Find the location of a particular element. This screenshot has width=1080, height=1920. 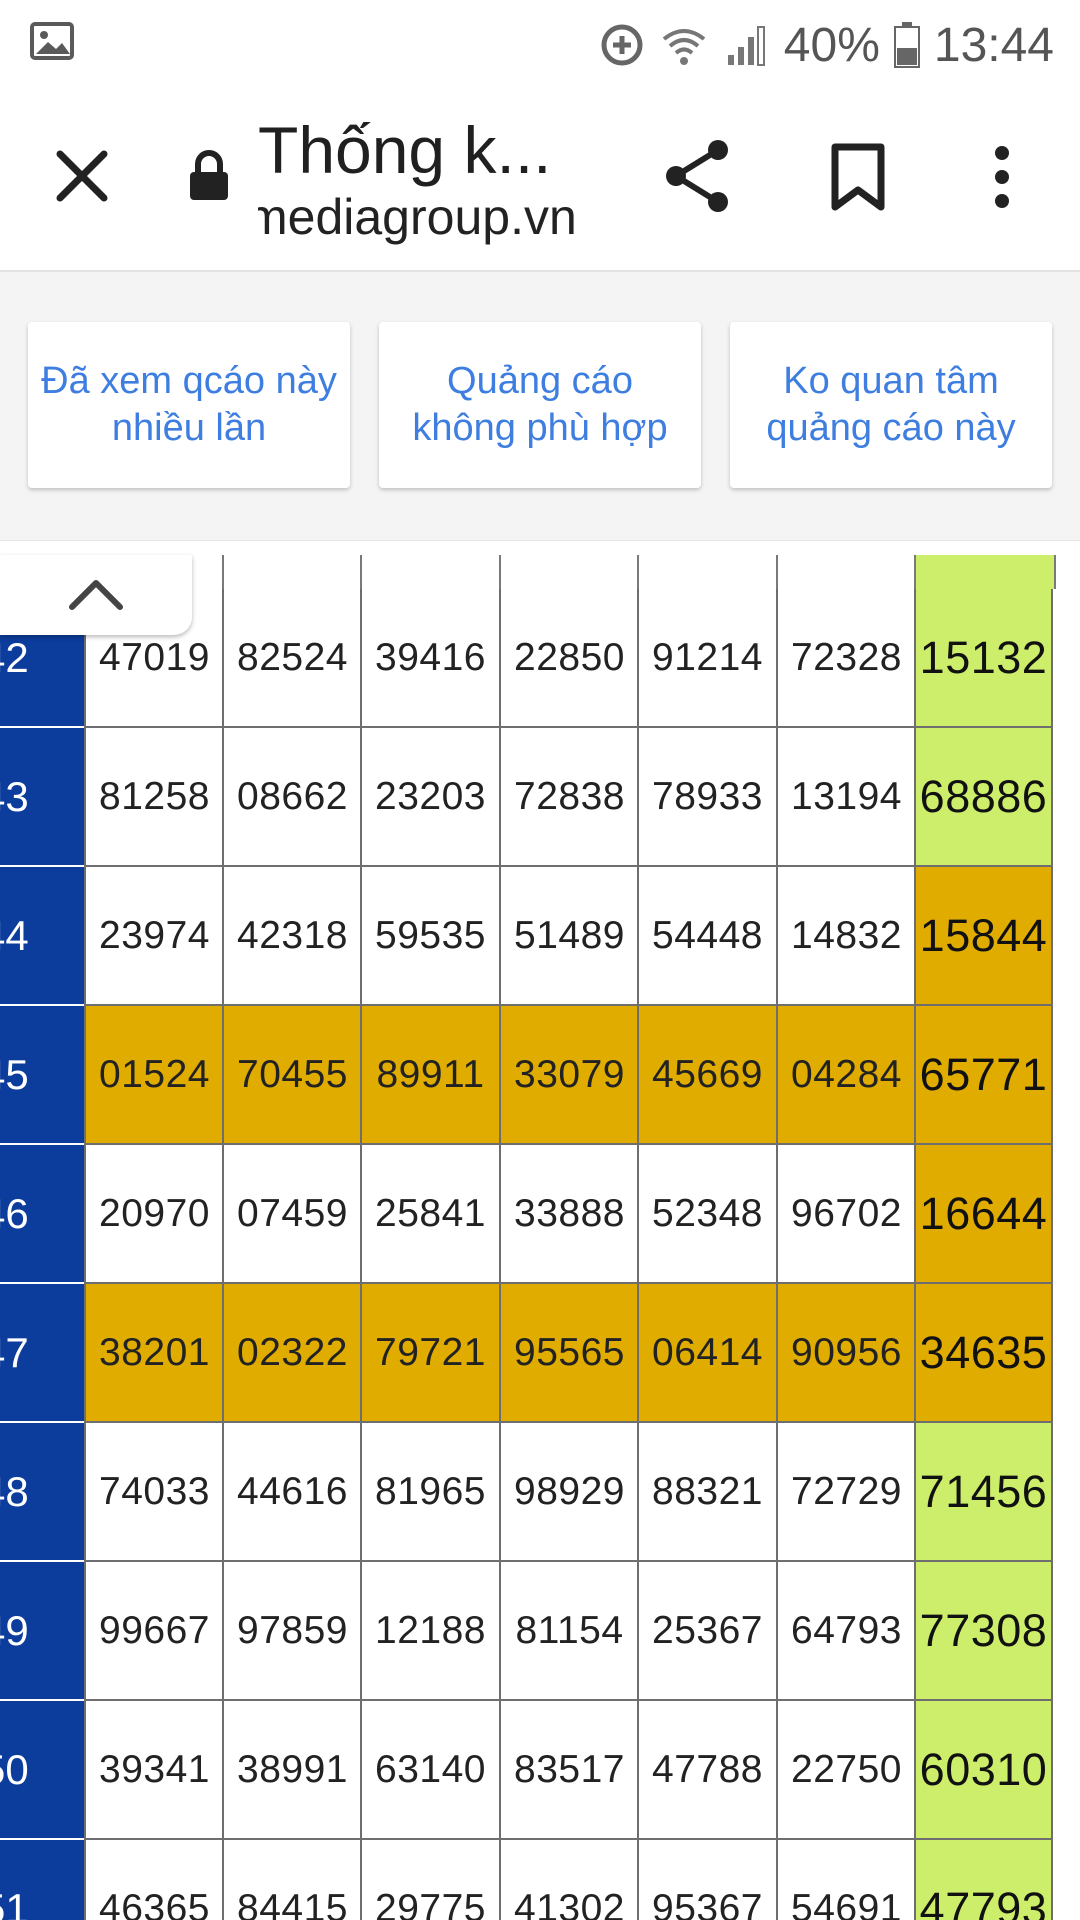

collapse-ad-tab is located at coordinates (96, 595).